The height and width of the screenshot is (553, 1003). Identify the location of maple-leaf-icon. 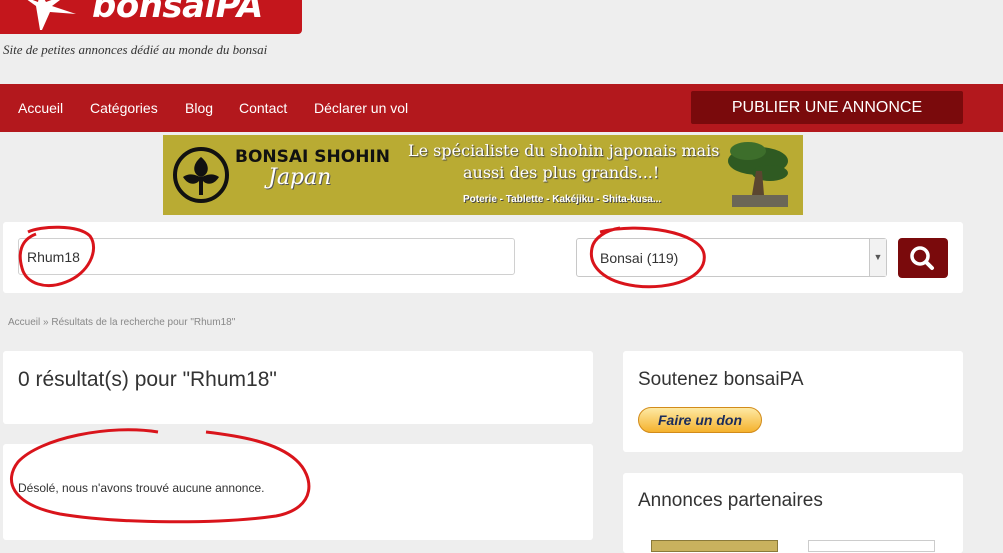
(51, 15).